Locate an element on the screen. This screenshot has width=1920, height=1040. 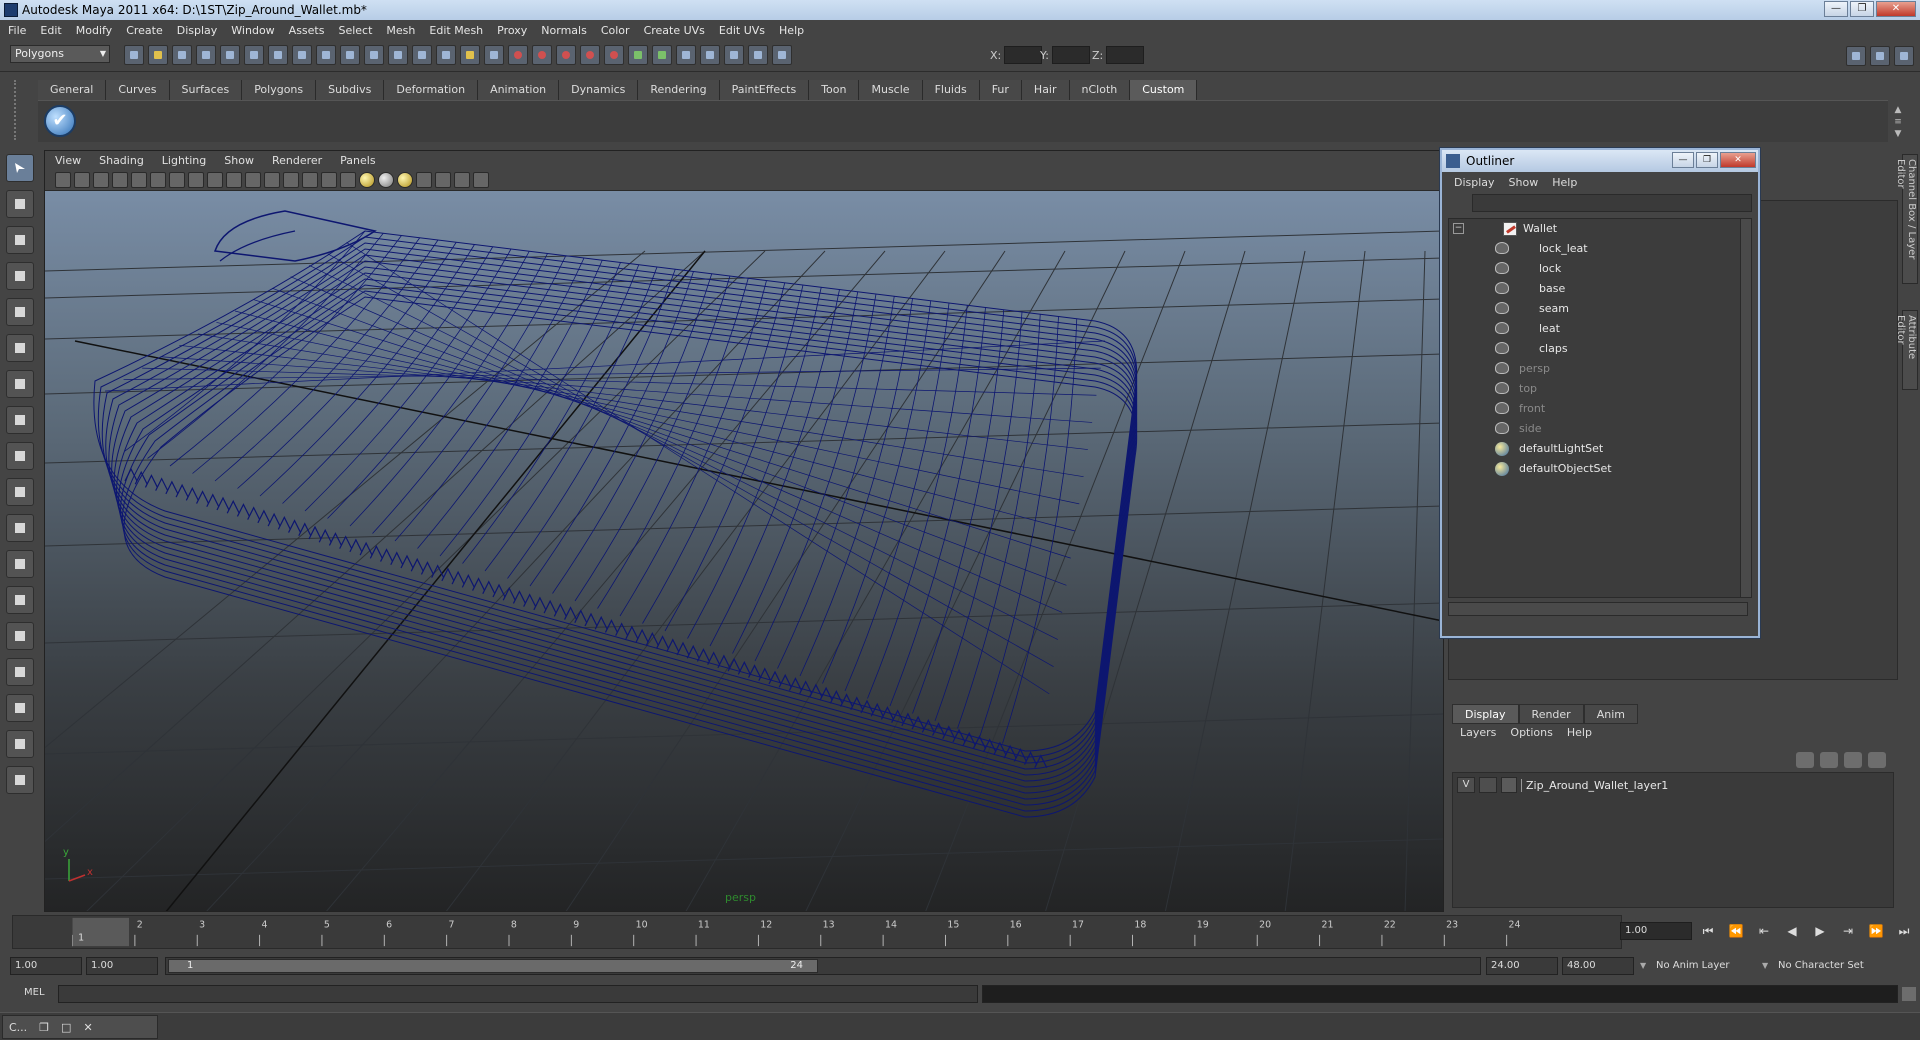
menu-set-selector: Polygons is located at coordinates (60, 54).